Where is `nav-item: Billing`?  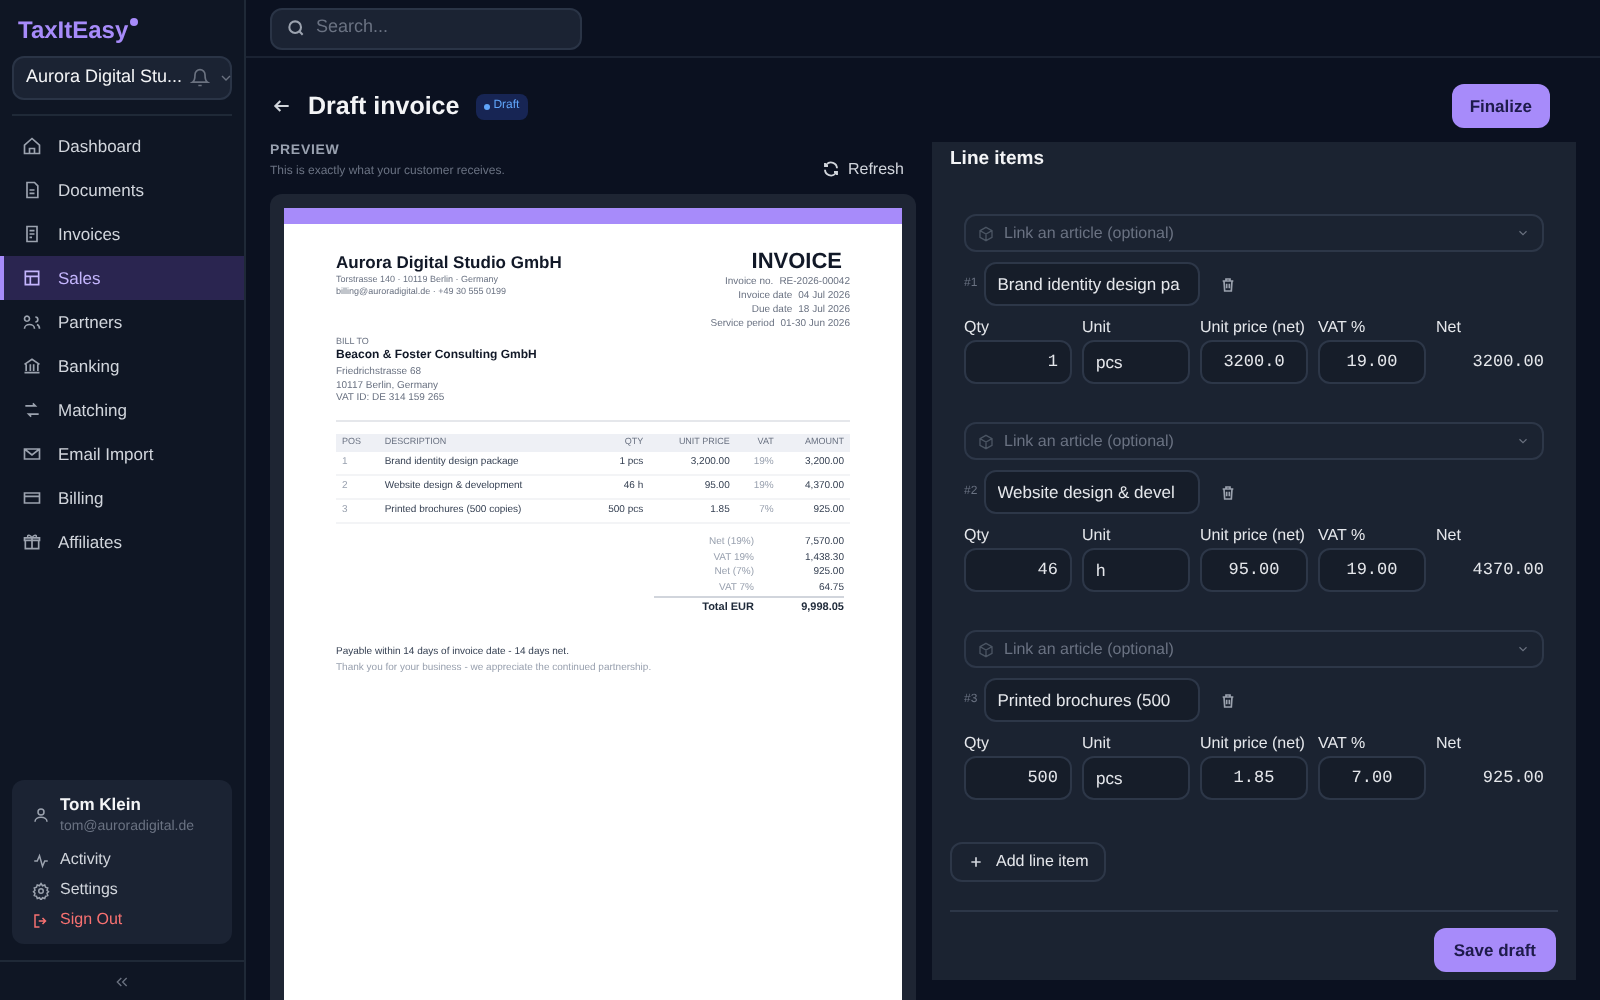 nav-item: Billing is located at coordinates (122, 498).